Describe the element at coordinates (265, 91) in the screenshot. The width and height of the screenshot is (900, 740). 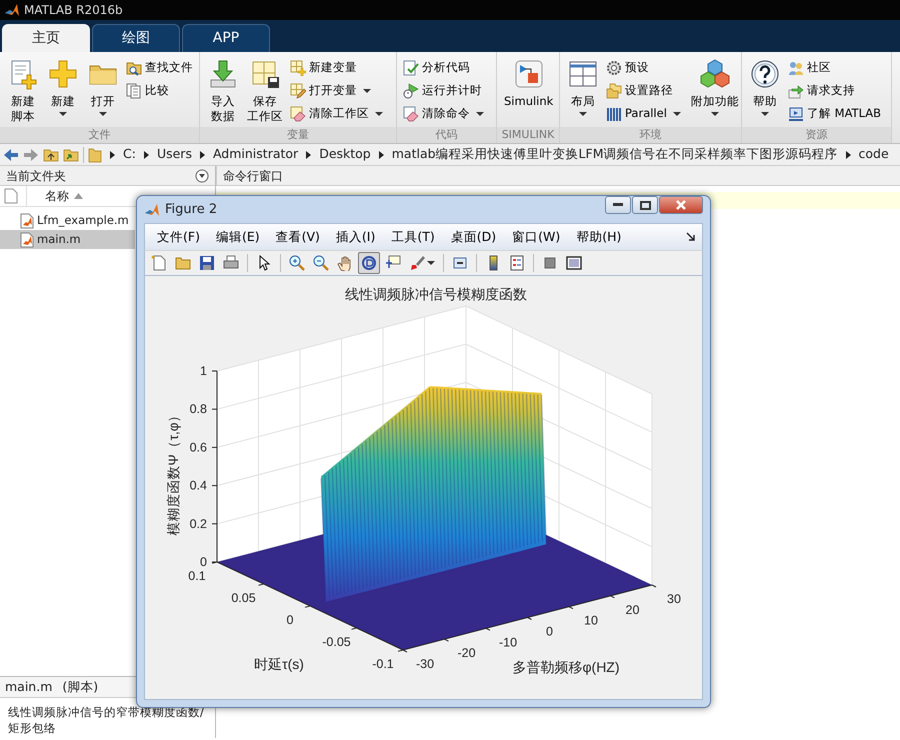
I see `ribbon-button: 保存 工作区` at that location.